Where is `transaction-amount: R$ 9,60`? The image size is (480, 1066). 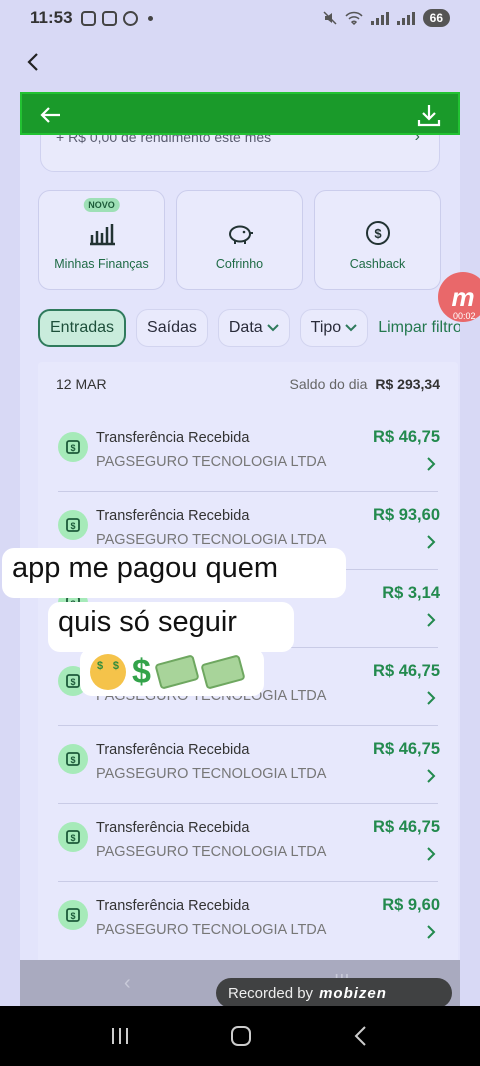
transaction-amount: R$ 9,60 is located at coordinates (411, 905).